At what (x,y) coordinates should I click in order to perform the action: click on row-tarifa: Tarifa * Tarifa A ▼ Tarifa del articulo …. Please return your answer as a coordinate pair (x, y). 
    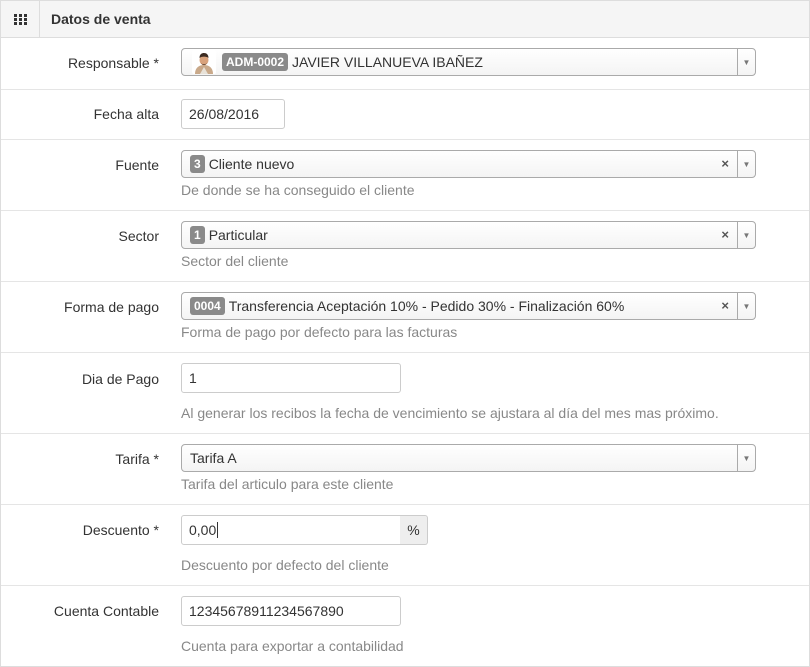
    Looking at the image, I should click on (405, 469).